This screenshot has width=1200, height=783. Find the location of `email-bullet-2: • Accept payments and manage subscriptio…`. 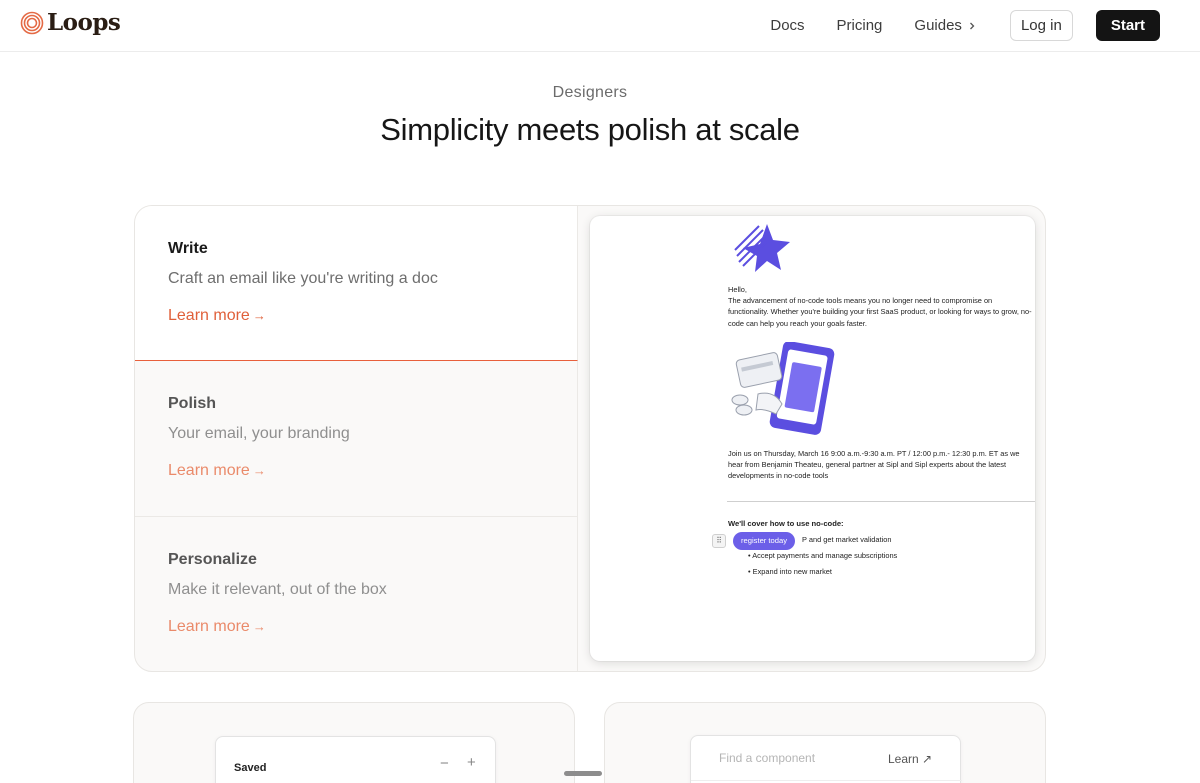

email-bullet-2: • Accept payments and manage subscriptio… is located at coordinates (823, 555).